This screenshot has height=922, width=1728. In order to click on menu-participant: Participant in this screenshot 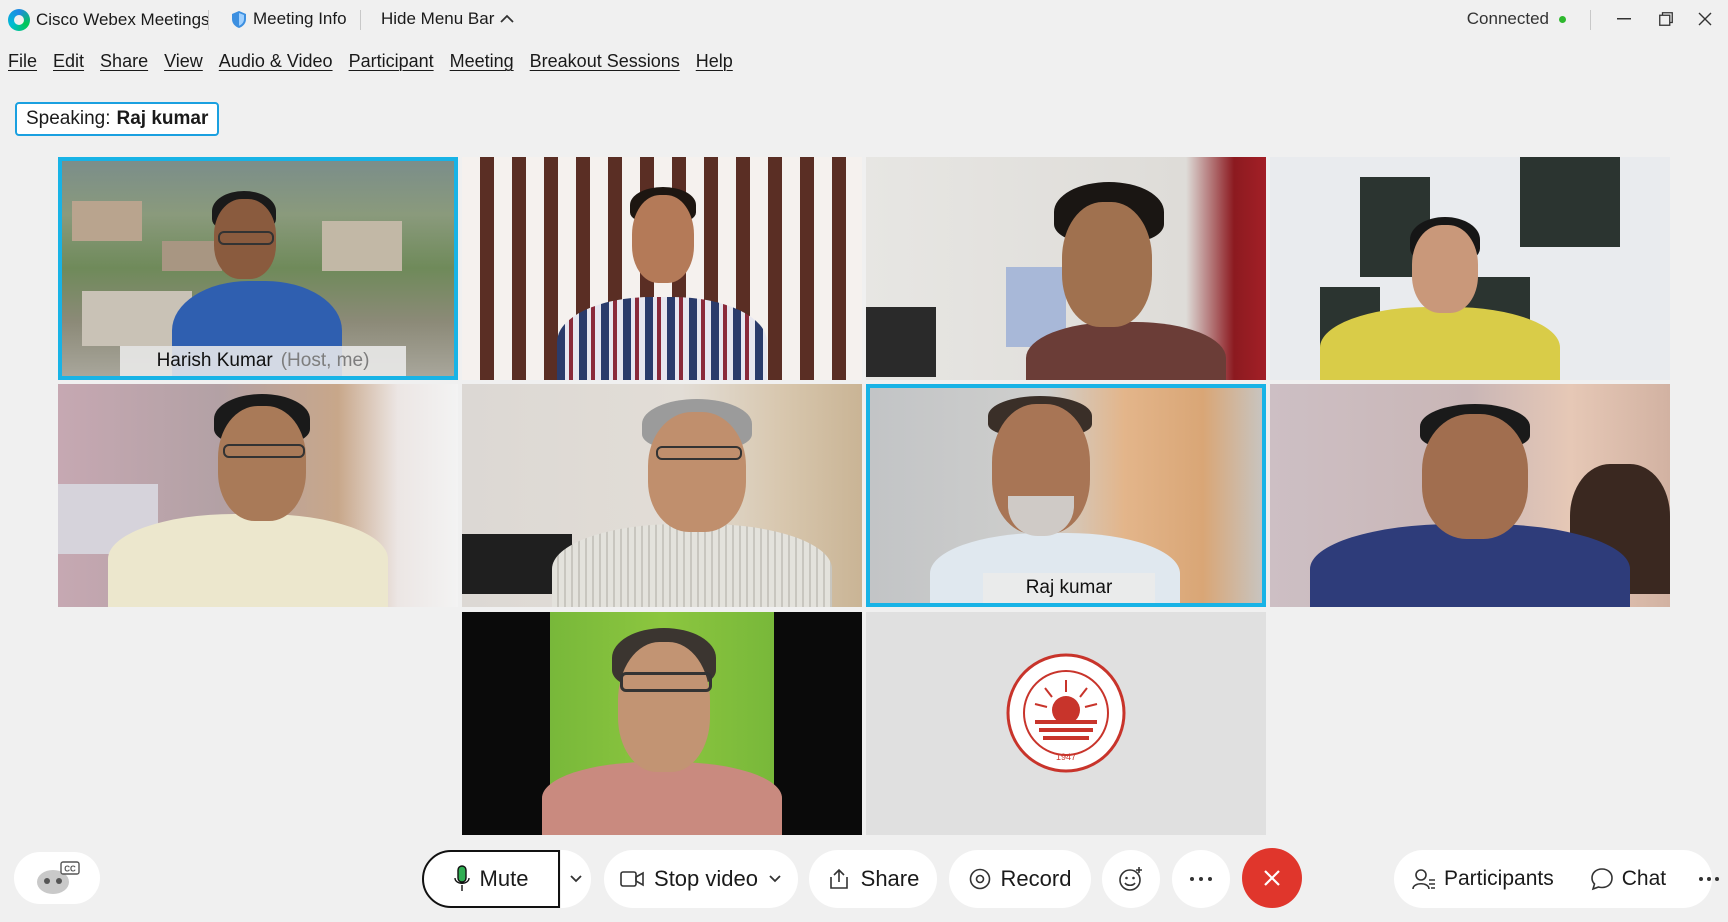, I will do `click(391, 62)`.